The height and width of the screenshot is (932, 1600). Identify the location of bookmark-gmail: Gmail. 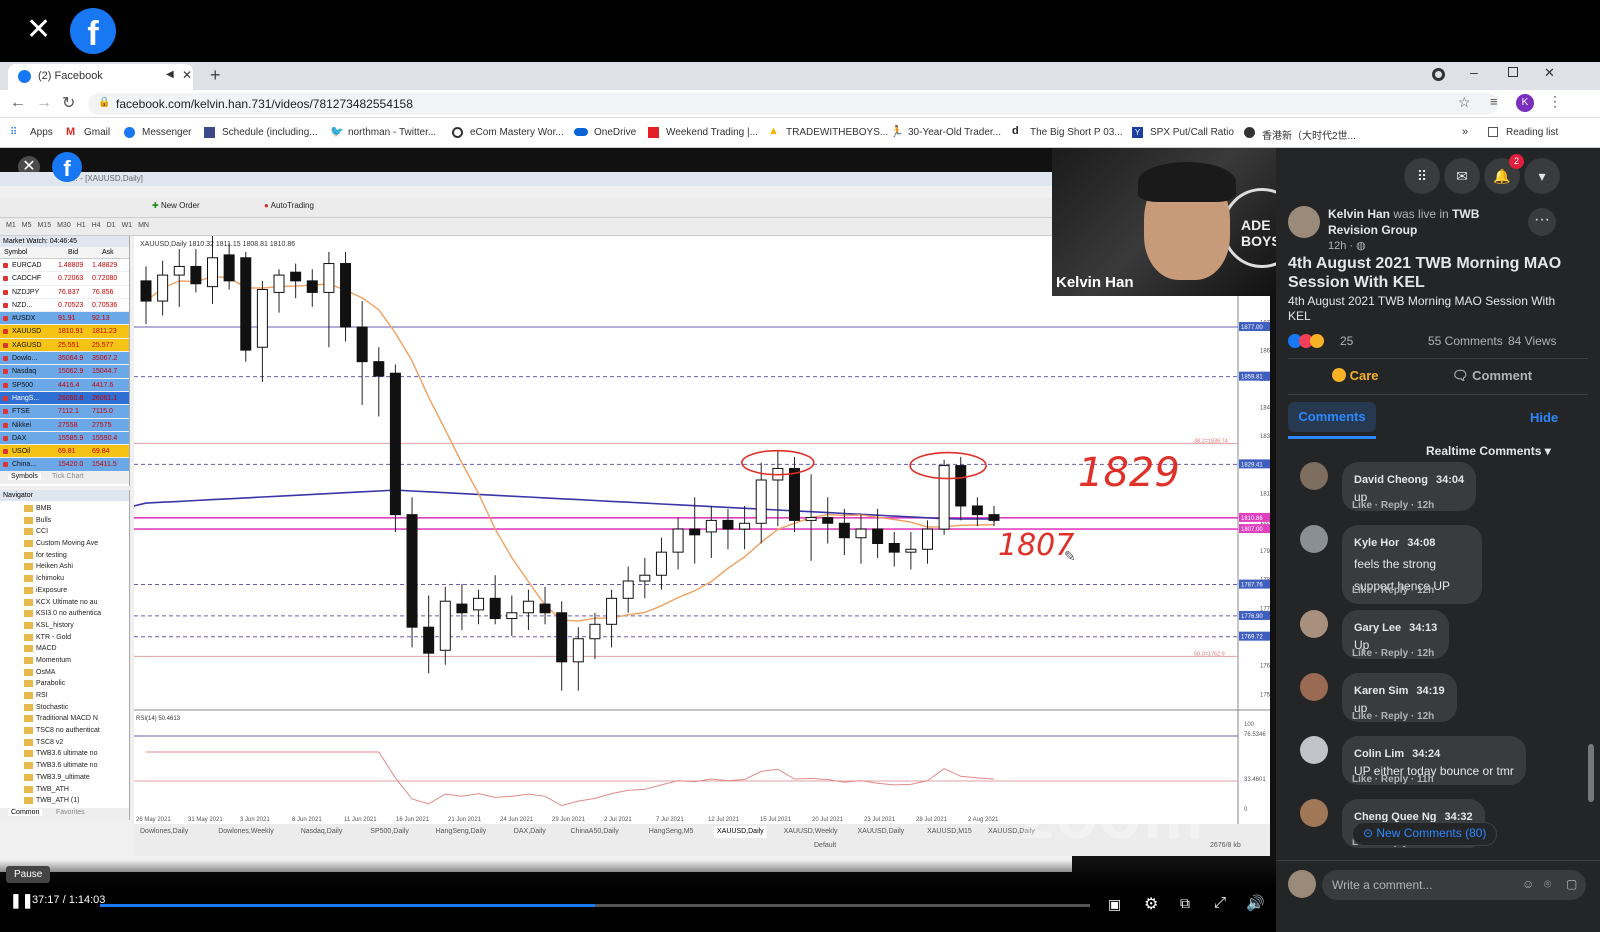
(97, 132).